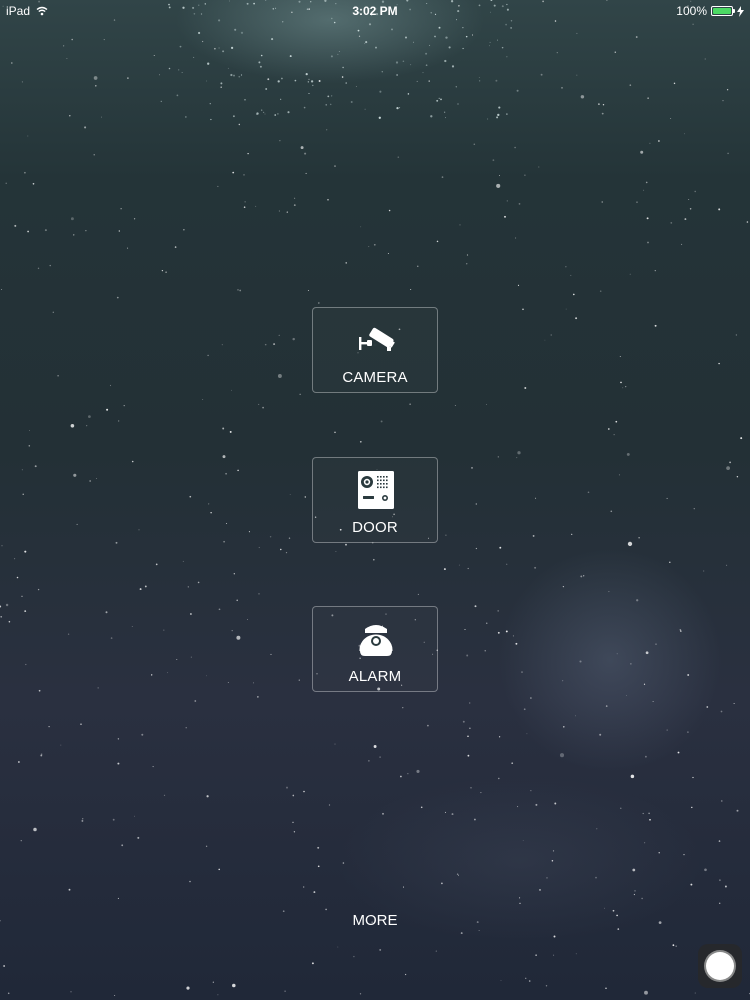  I want to click on door-button: DOOR, so click(375, 500).